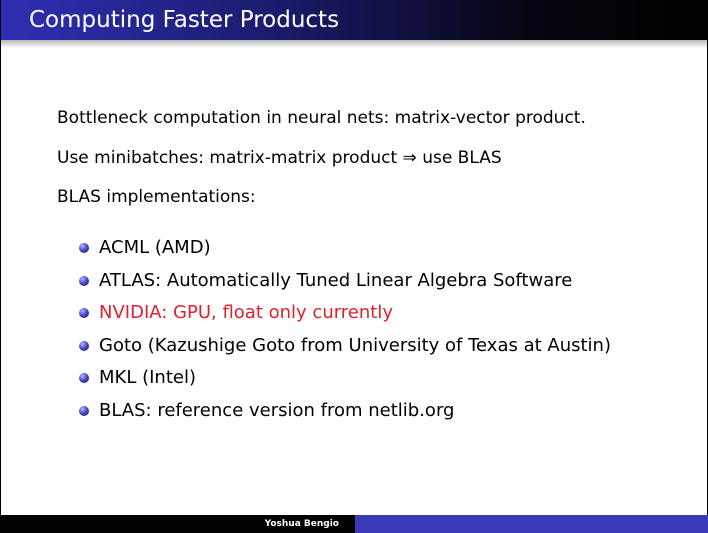 The image size is (708, 533). I want to click on bullet-item-highlighted: NVIDIA: GPU, float only currently, so click(345, 316).